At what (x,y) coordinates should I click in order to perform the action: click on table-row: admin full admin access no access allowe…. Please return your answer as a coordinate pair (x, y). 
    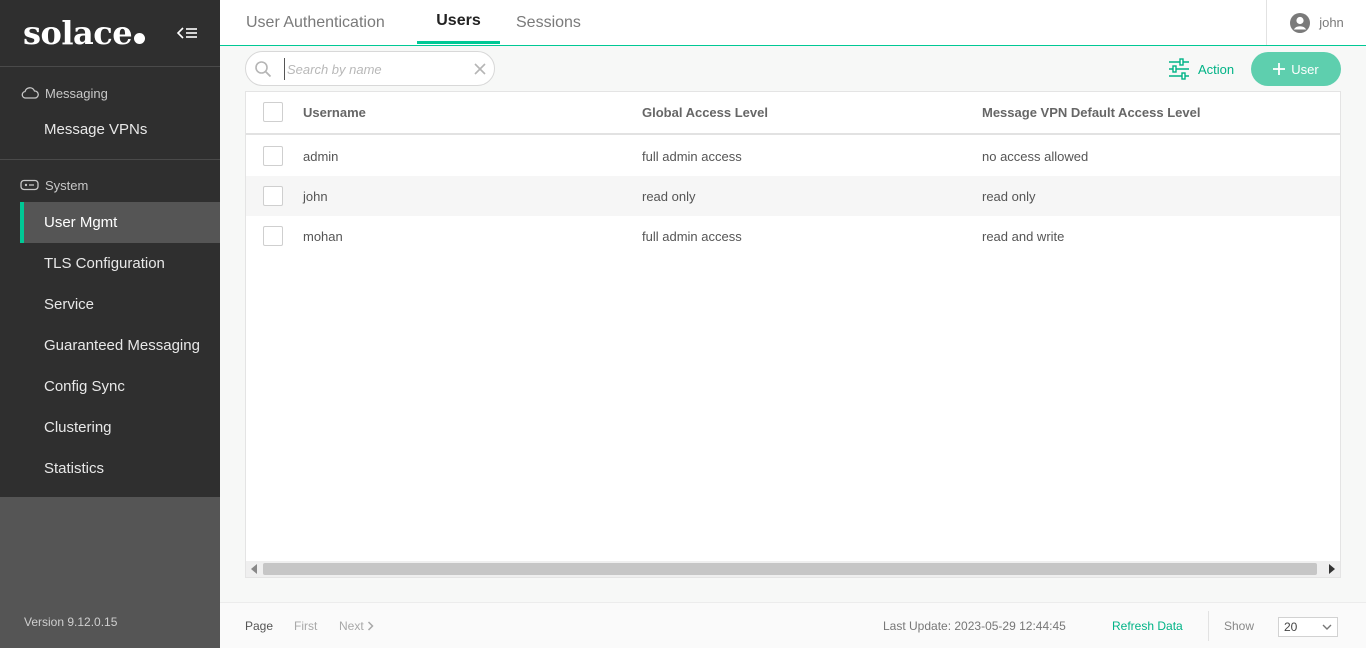
    Looking at the image, I should click on (793, 156).